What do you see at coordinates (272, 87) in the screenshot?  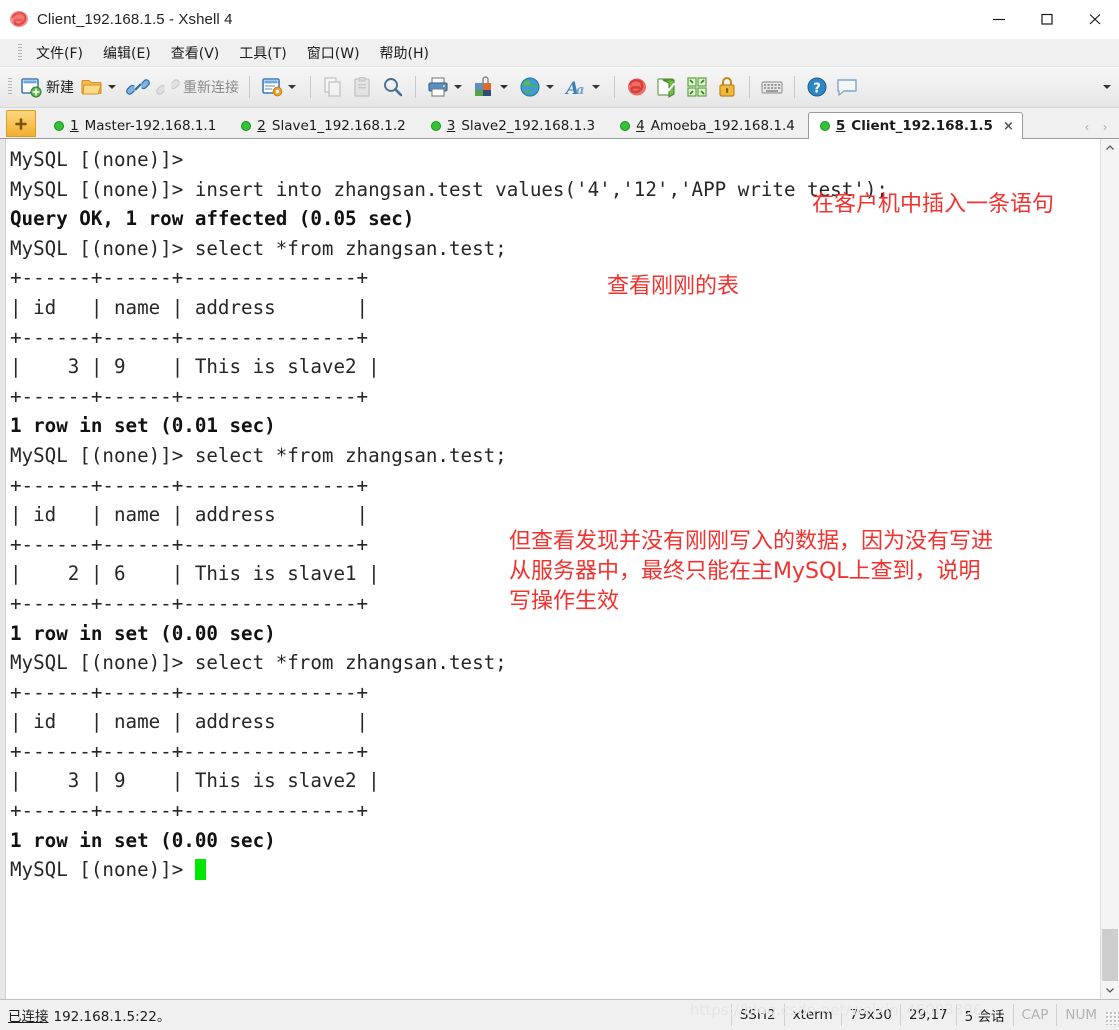 I see `session-properties-icon` at bounding box center [272, 87].